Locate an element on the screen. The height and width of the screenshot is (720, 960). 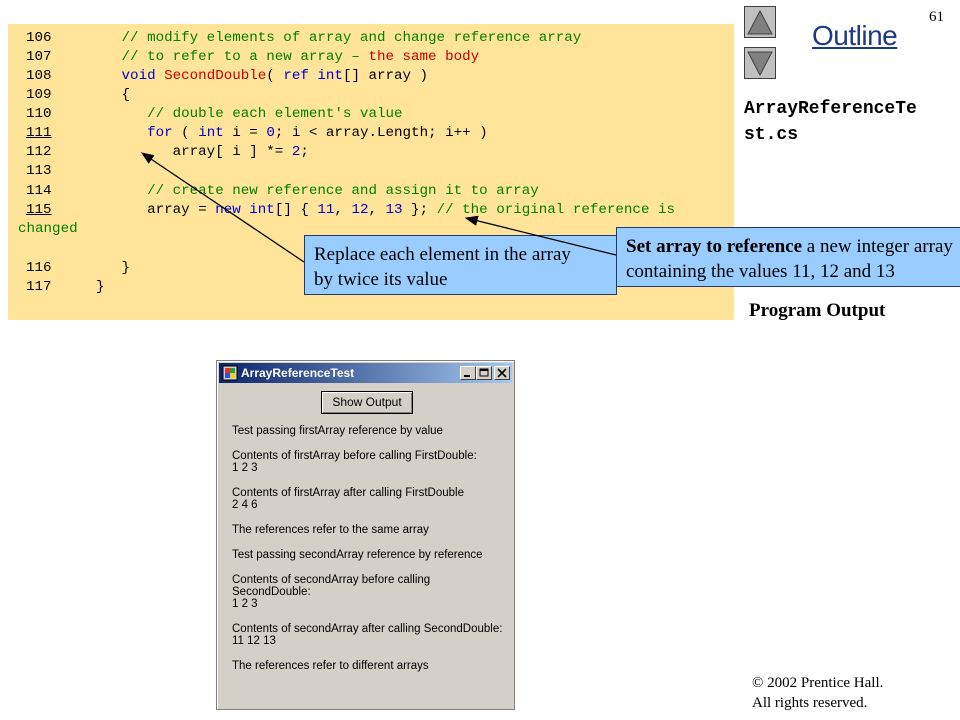
arrow-set is located at coordinates (540, 235).